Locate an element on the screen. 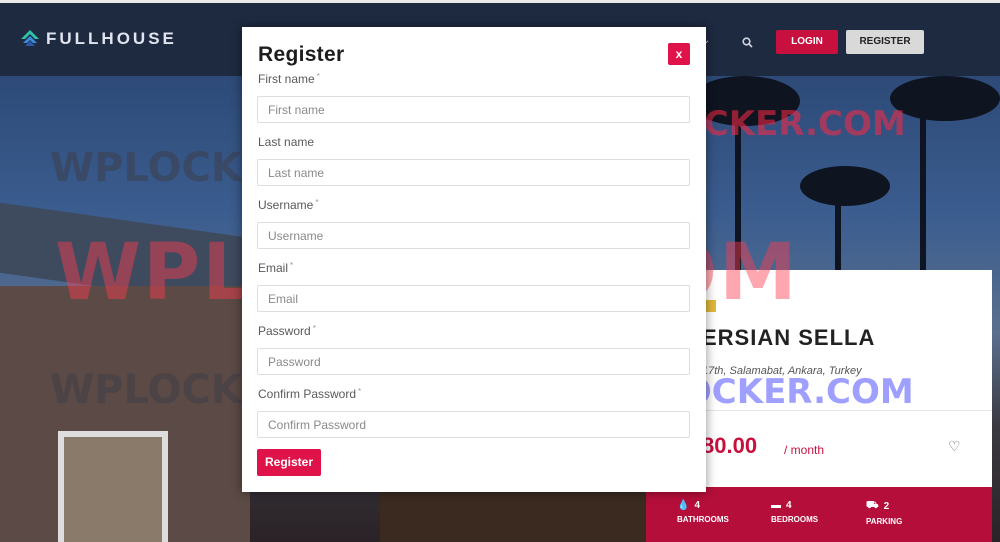  password-label: Password * is located at coordinates (287, 331).